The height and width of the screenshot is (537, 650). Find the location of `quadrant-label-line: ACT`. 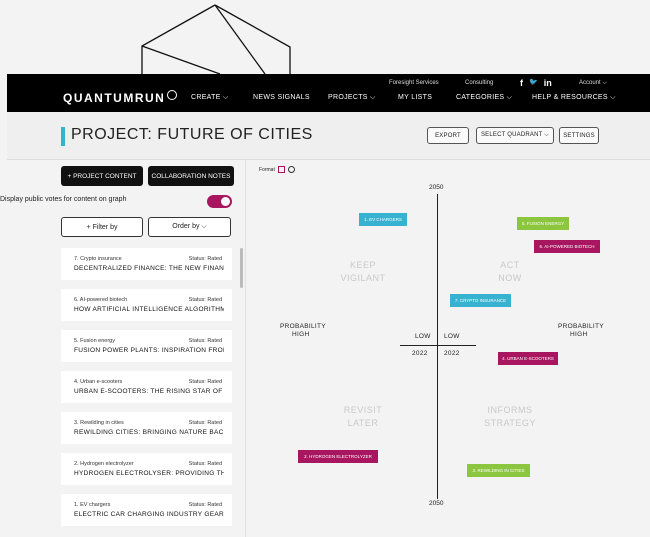

quadrant-label-line: ACT is located at coordinates (510, 265).